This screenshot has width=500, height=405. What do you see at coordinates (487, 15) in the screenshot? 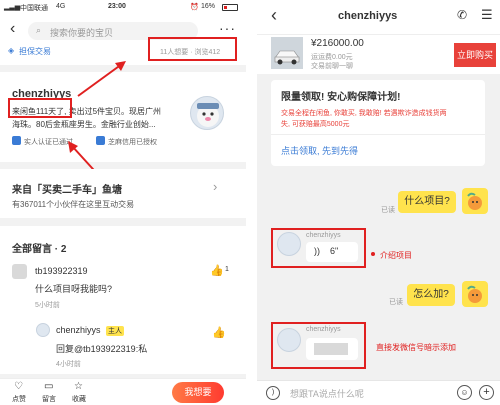
I see `profile-icon: ☰` at bounding box center [487, 15].